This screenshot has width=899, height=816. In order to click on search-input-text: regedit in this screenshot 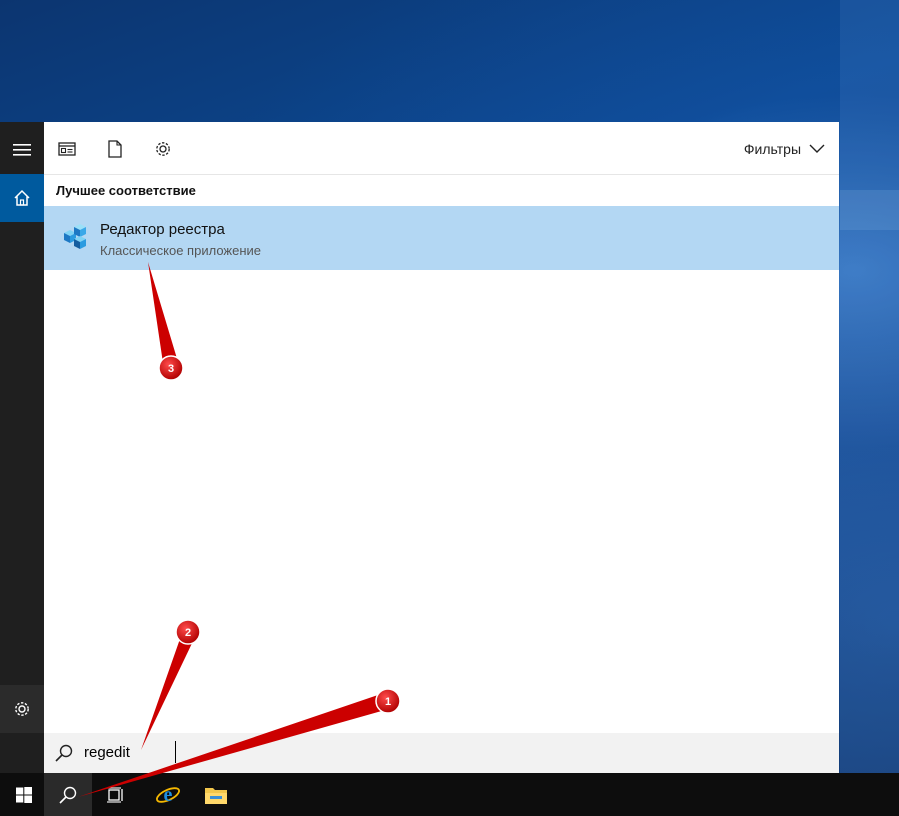, I will do `click(107, 752)`.